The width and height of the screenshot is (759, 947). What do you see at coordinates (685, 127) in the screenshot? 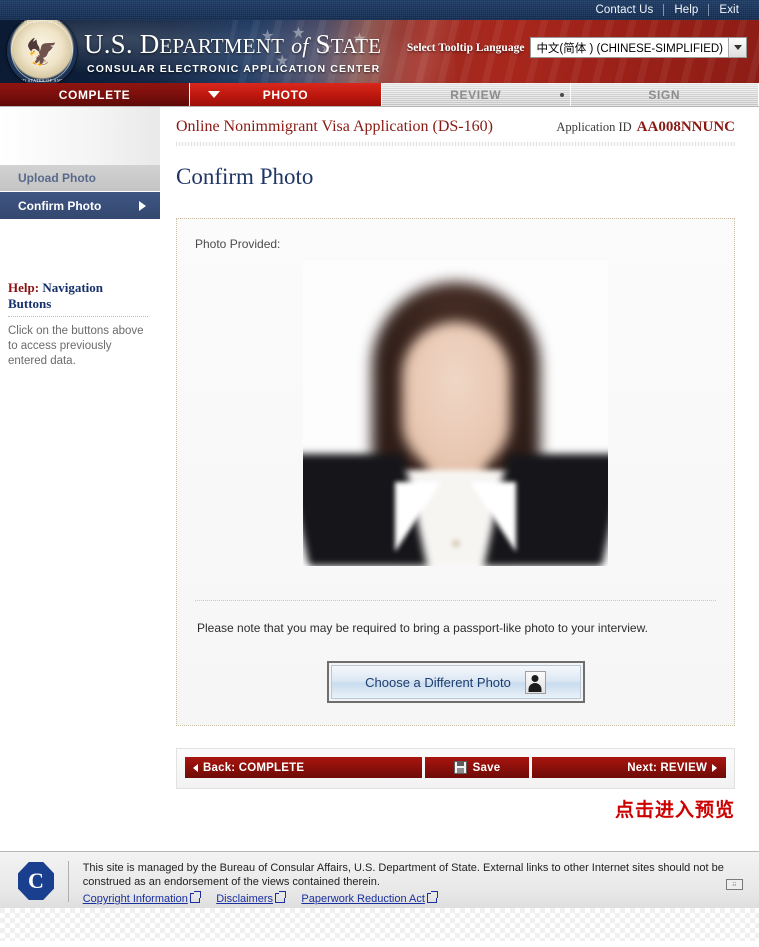
I see `application-id-value: AA008NNUNC` at bounding box center [685, 127].